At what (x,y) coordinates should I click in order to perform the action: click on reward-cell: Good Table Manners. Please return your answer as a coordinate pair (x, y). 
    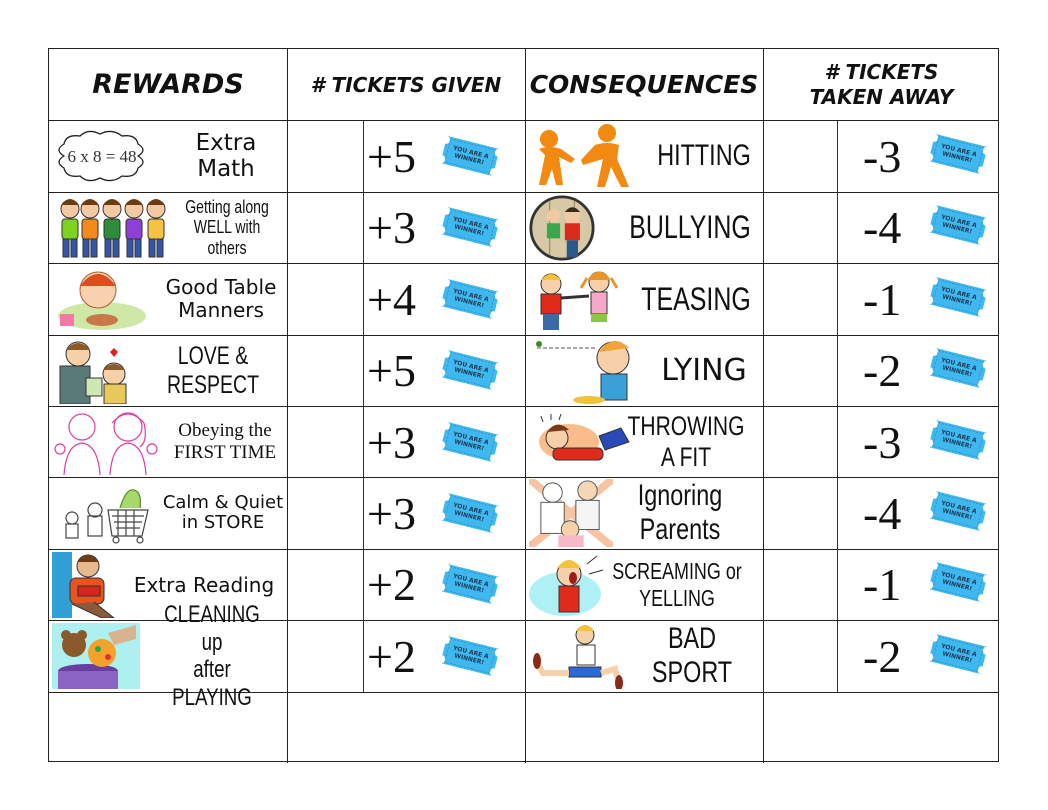
    Looking at the image, I should click on (168, 299).